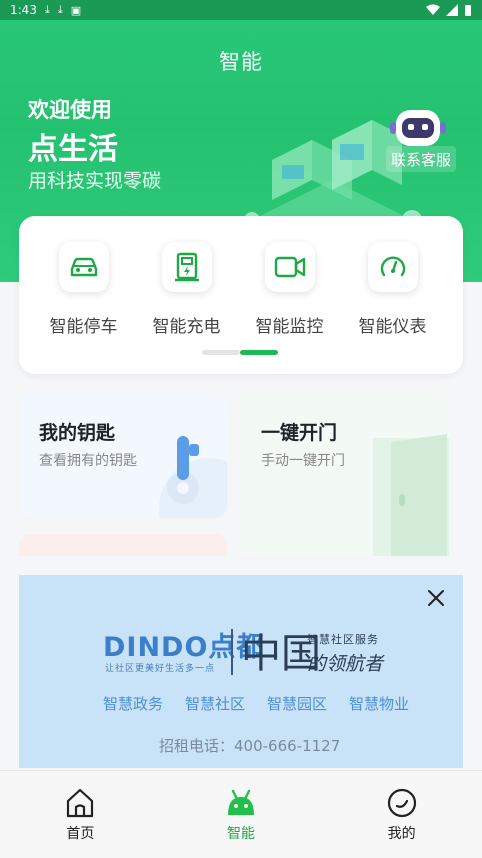 This screenshot has height=858, width=482. I want to click on hero-welcome: 欢迎使用, so click(70, 110).